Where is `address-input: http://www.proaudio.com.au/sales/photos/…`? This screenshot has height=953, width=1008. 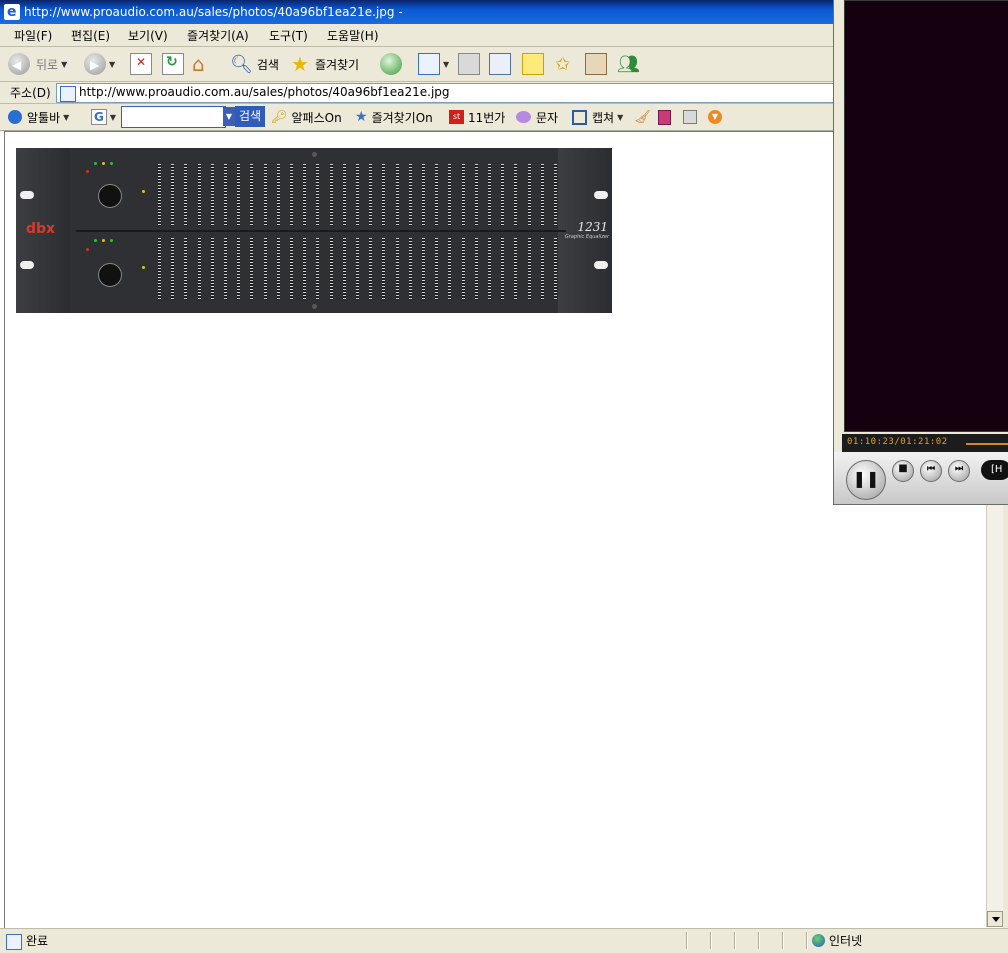
address-input: http://www.proaudio.com.au/sales/photos/… is located at coordinates (445, 93).